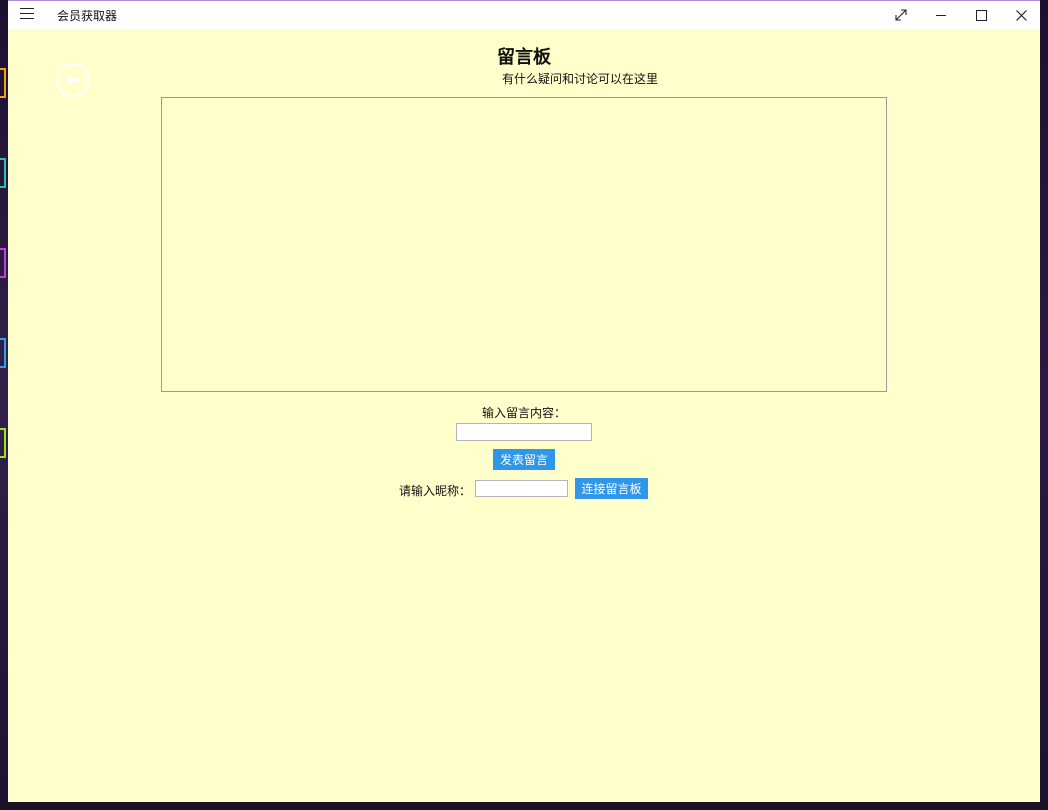 The height and width of the screenshot is (810, 1048). I want to click on close-icon, so click(1021, 15).